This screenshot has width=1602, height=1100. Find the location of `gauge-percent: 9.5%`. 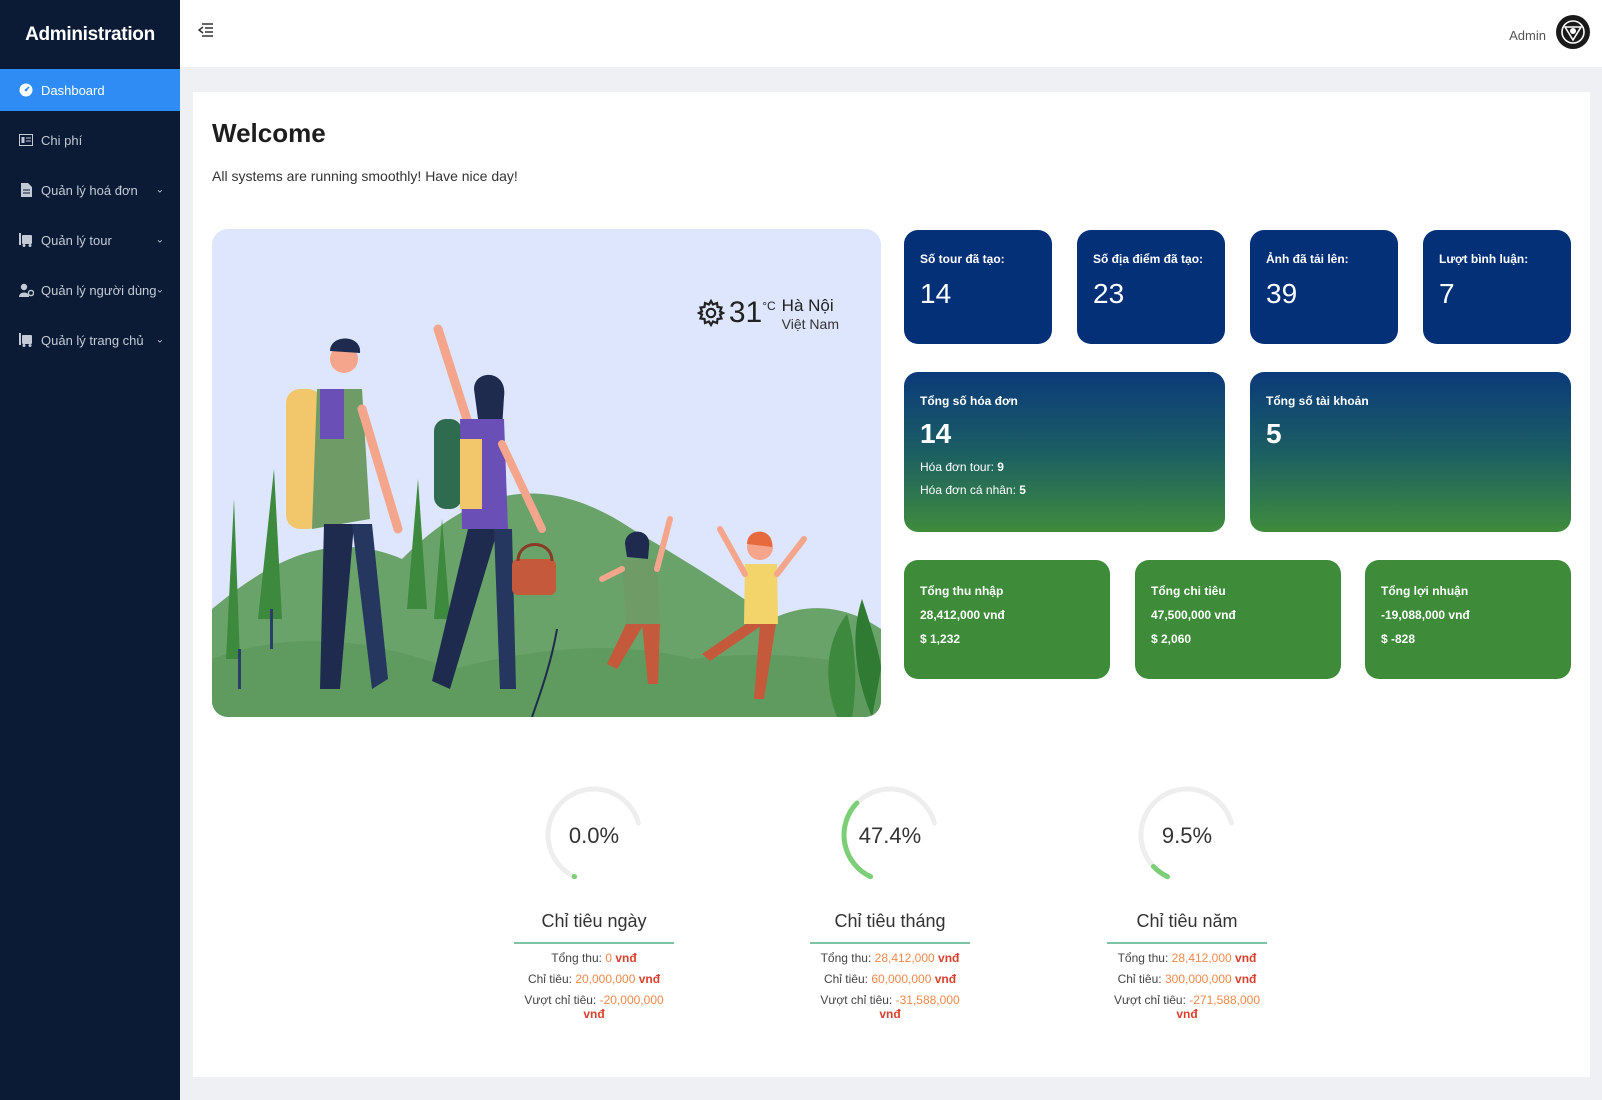

gauge-percent: 9.5% is located at coordinates (1187, 835).